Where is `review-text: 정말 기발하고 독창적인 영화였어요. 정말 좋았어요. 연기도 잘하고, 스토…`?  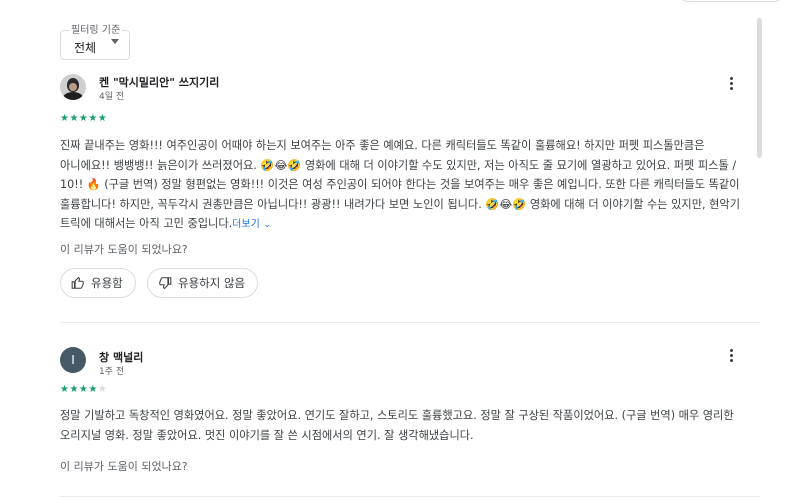
review-text: 정말 기발하고 독창적인 영화였어요. 정말 좋았어요. 연기도 잘하고, 스토… is located at coordinates (397, 425).